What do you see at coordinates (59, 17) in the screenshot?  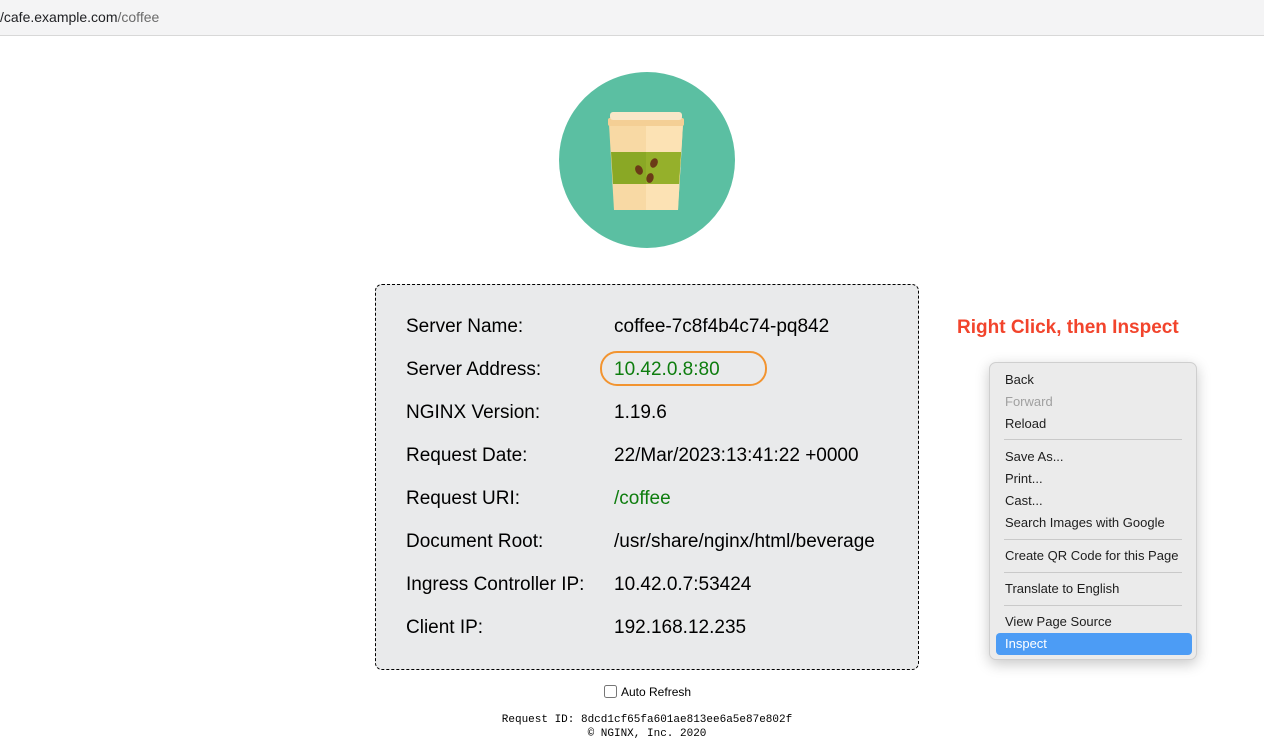 I see `url-host: /cafe.example.com` at bounding box center [59, 17].